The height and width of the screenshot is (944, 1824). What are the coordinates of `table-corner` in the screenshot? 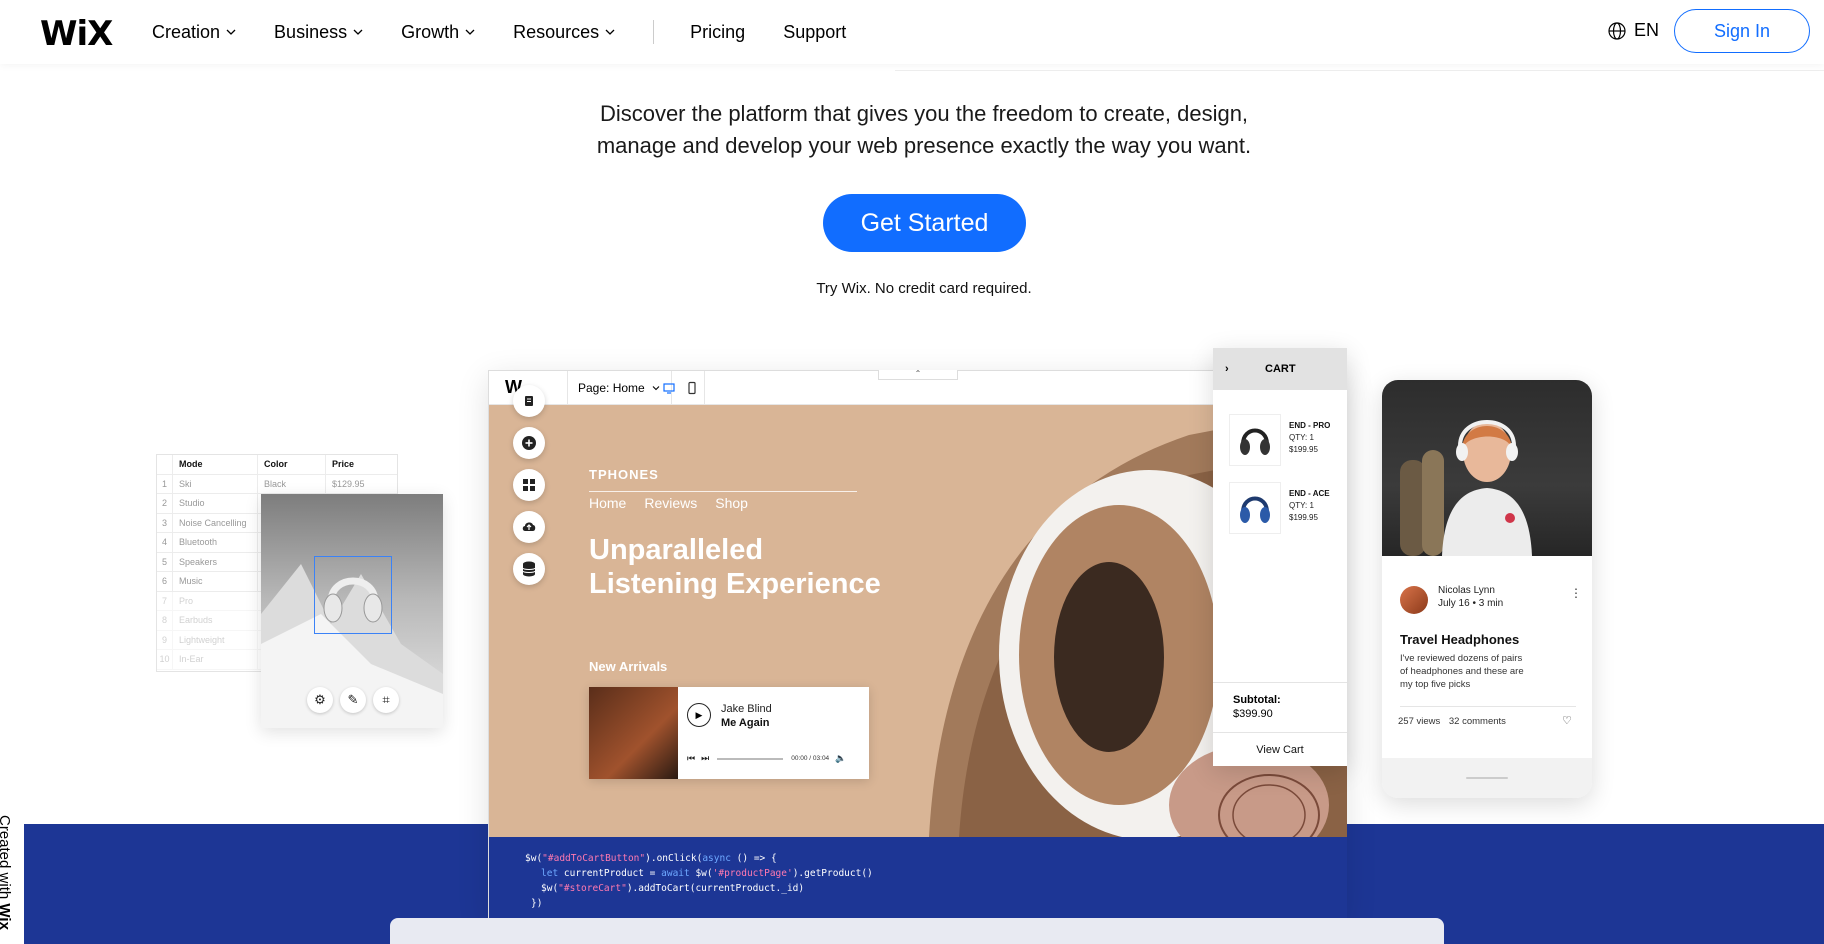 It's located at (165, 464).